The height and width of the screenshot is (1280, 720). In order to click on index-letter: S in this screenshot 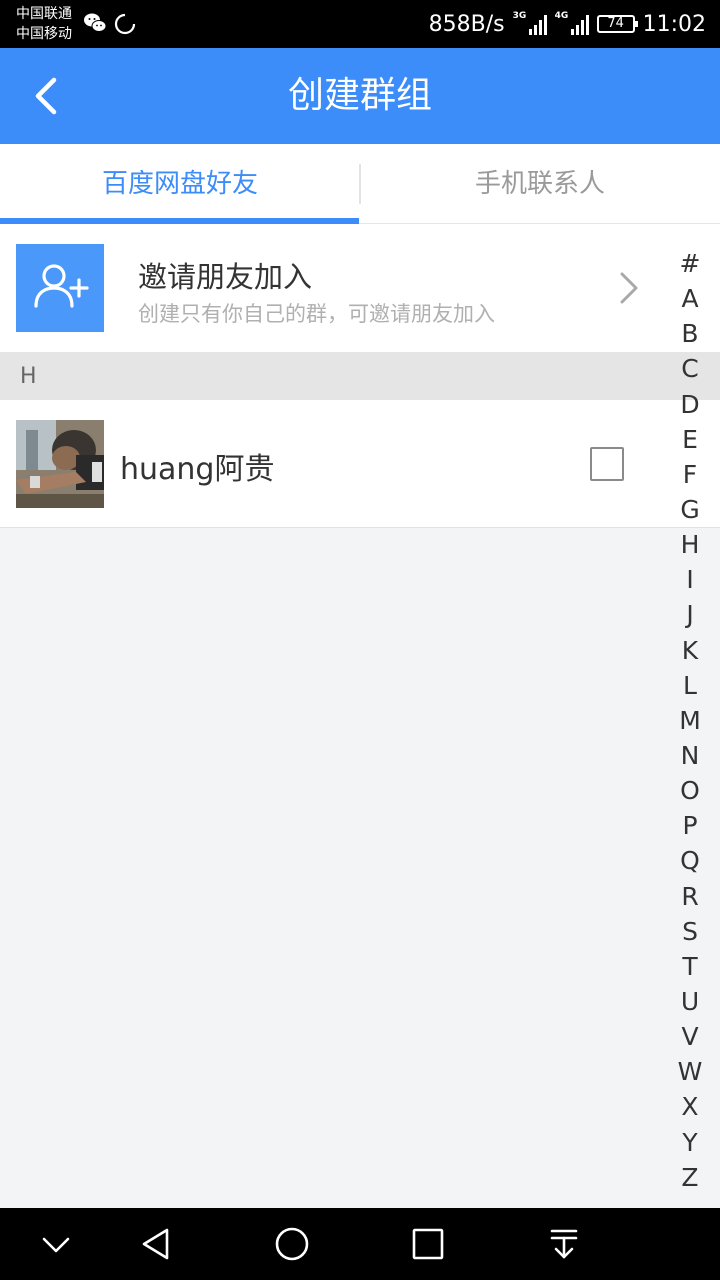, I will do `click(690, 931)`.